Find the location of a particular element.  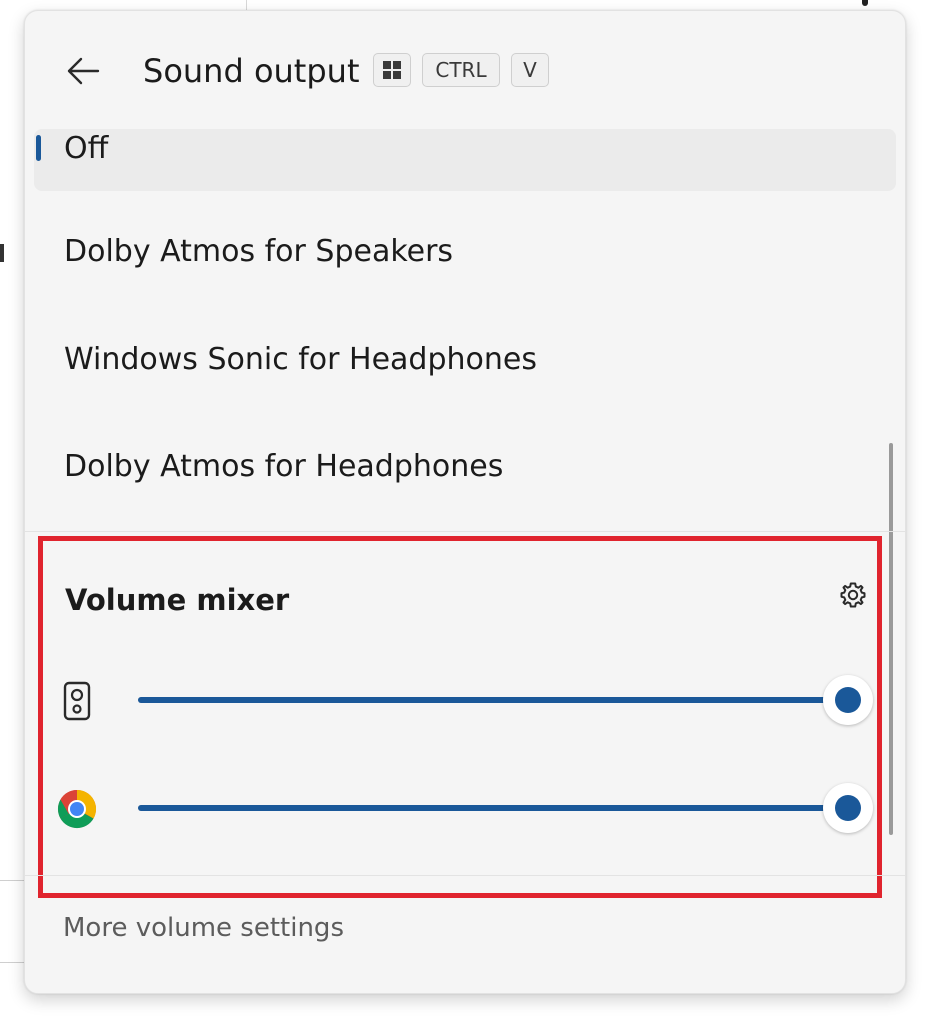

option-windows-sonic-headphones: Windows Sonic for Headphones is located at coordinates (465, 371).